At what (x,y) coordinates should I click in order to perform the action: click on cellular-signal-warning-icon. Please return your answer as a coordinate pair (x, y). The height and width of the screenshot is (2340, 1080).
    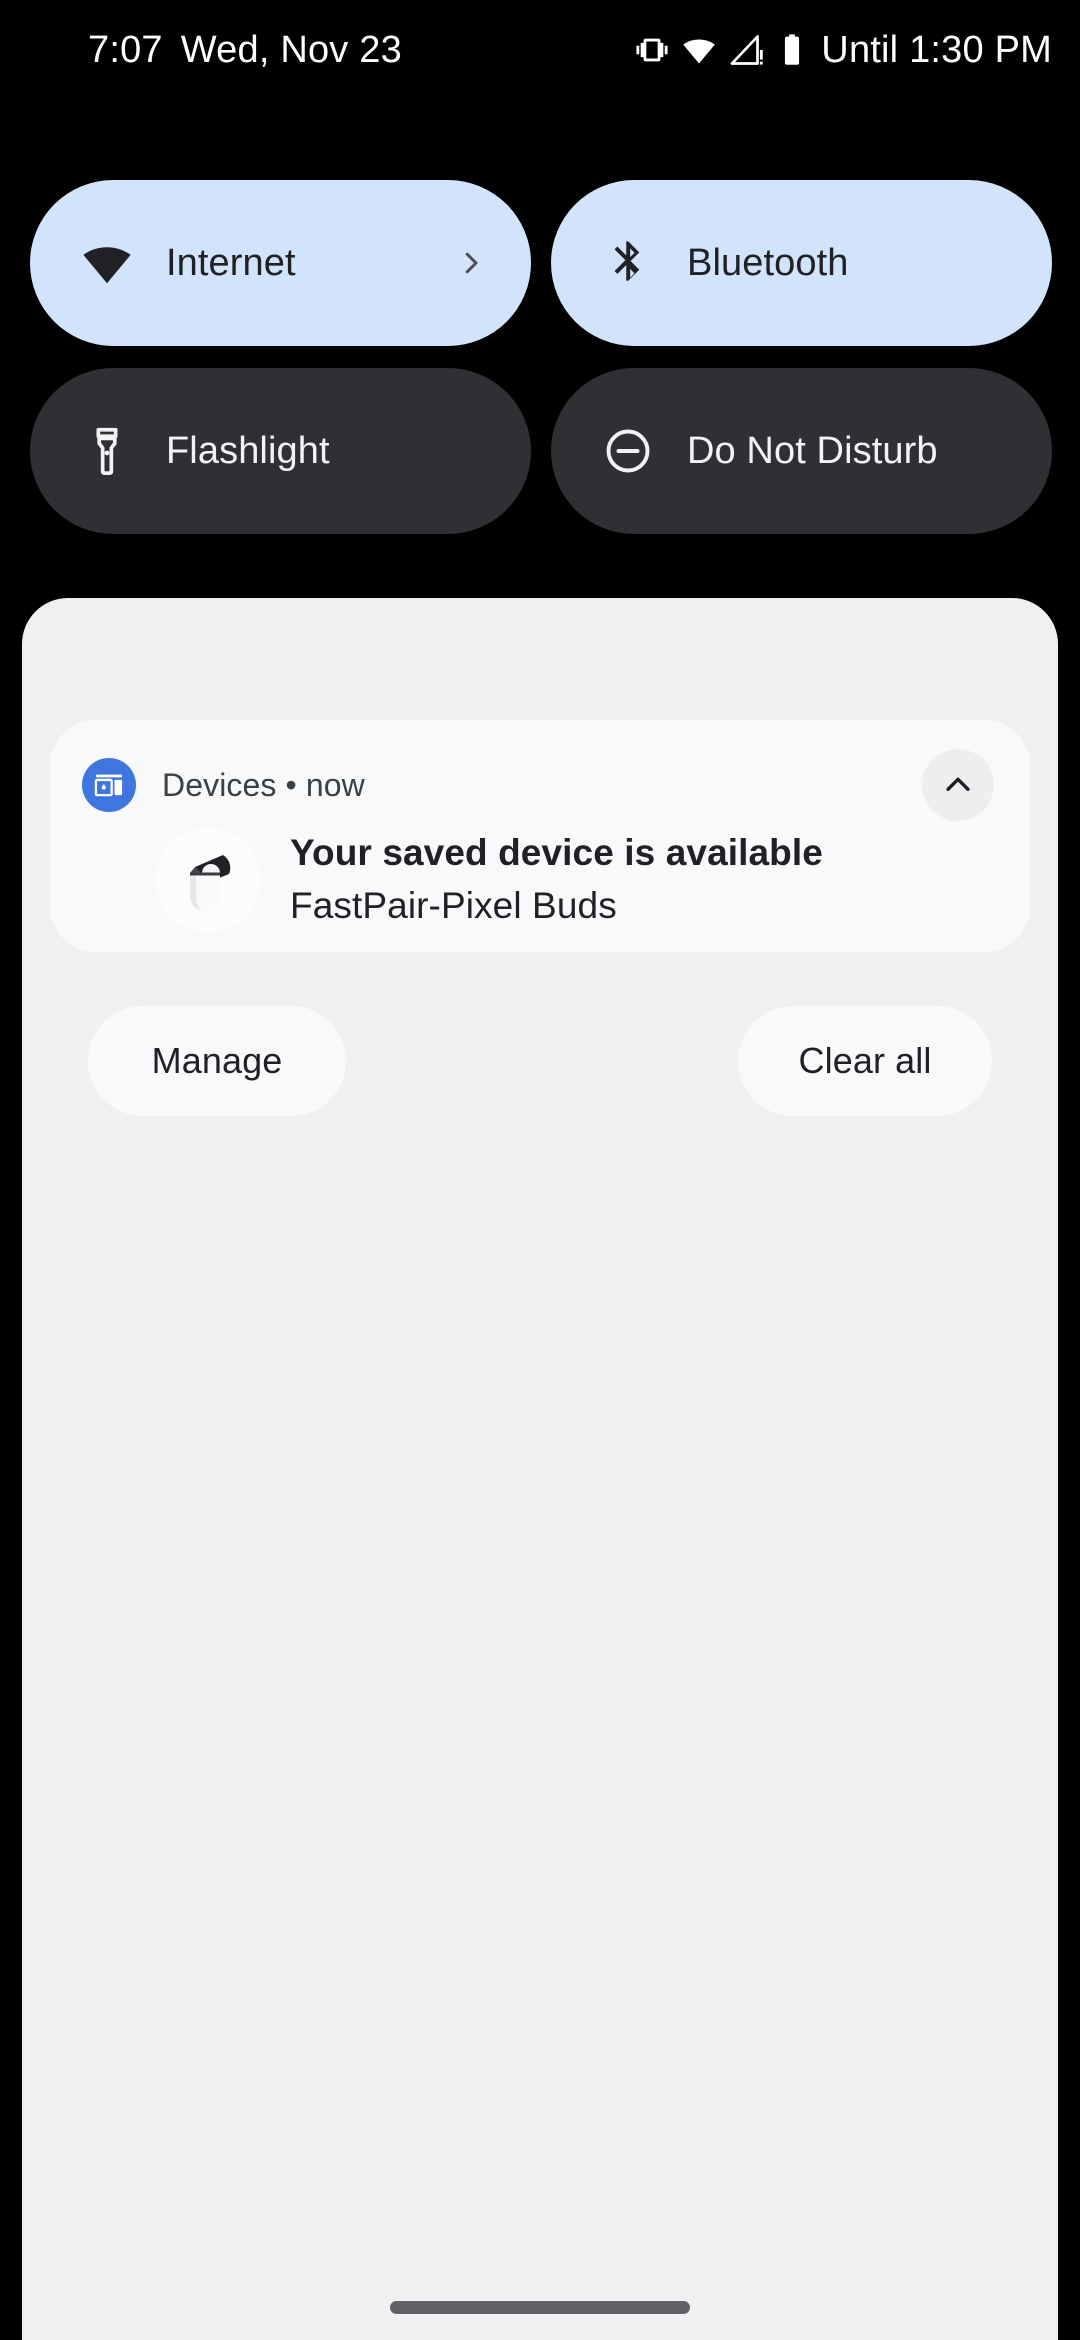
    Looking at the image, I should click on (747, 50).